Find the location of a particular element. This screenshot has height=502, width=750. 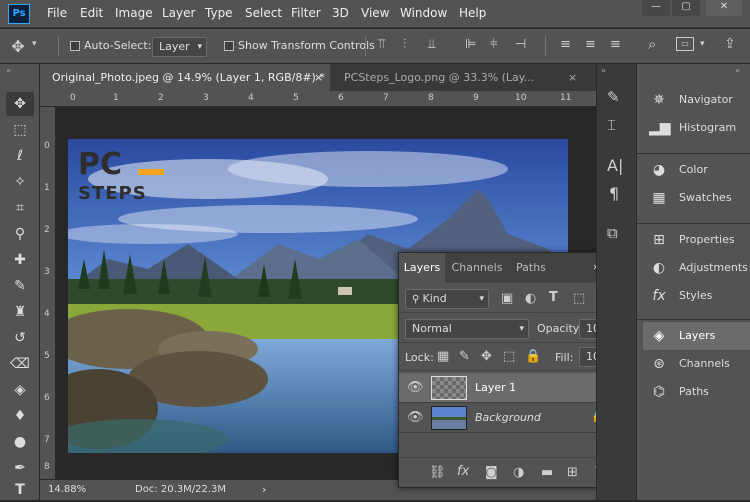

lasso-tool-icon: ℓ is located at coordinates (20, 156).